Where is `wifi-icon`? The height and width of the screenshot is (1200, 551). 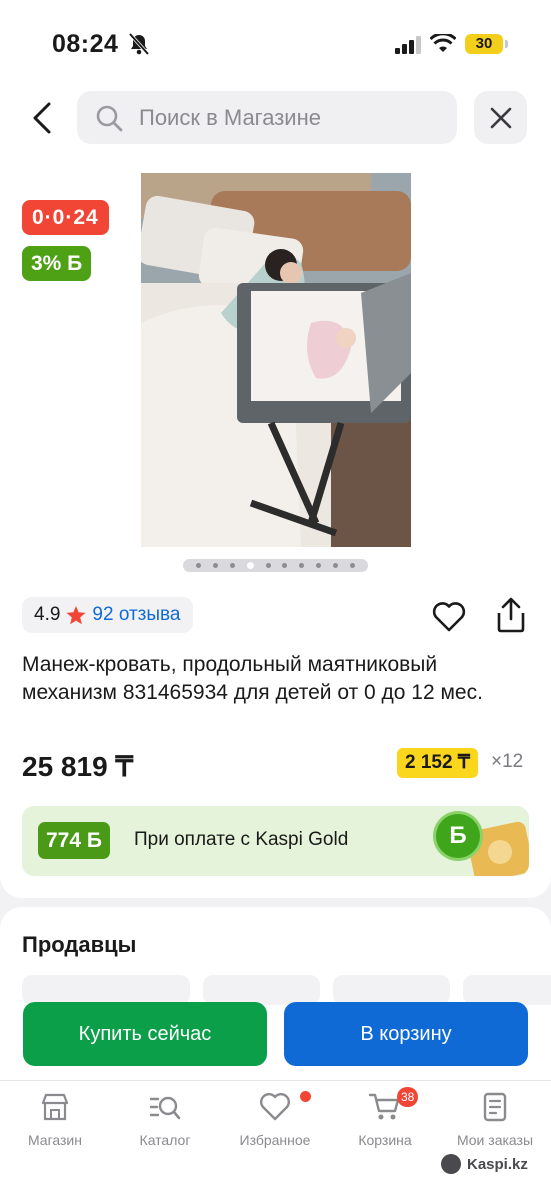
wifi-icon is located at coordinates (443, 43).